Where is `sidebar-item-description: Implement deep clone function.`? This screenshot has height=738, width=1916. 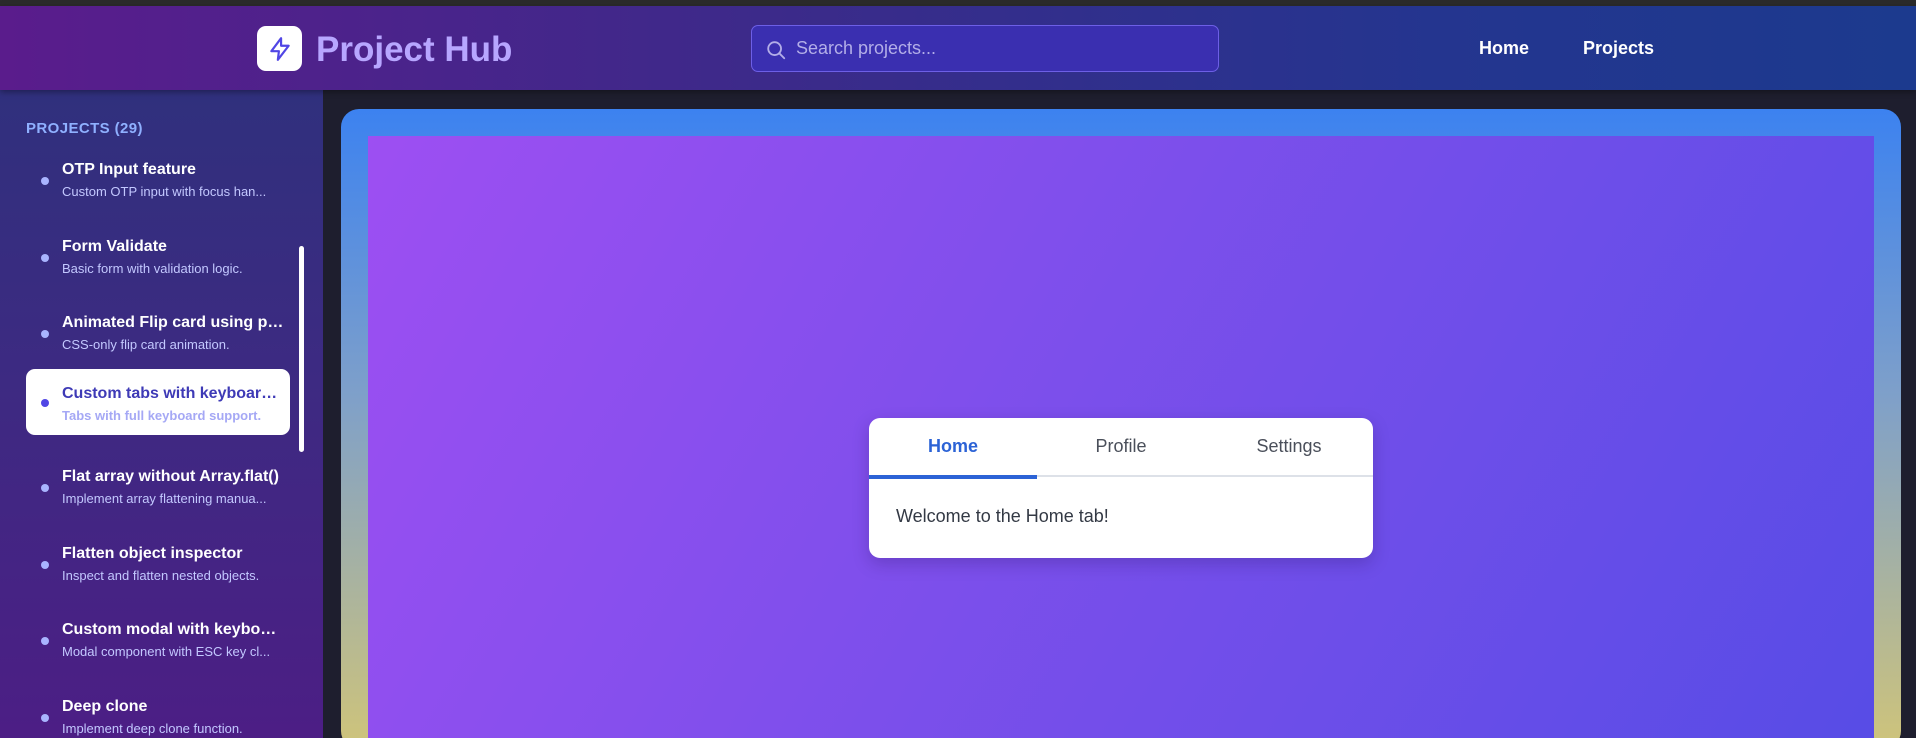
sidebar-item-description: Implement deep clone function. is located at coordinates (152, 728).